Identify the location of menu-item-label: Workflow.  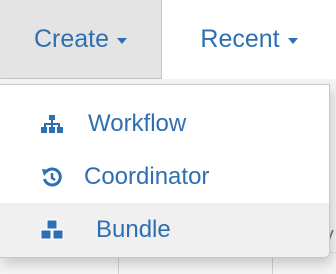
(137, 123).